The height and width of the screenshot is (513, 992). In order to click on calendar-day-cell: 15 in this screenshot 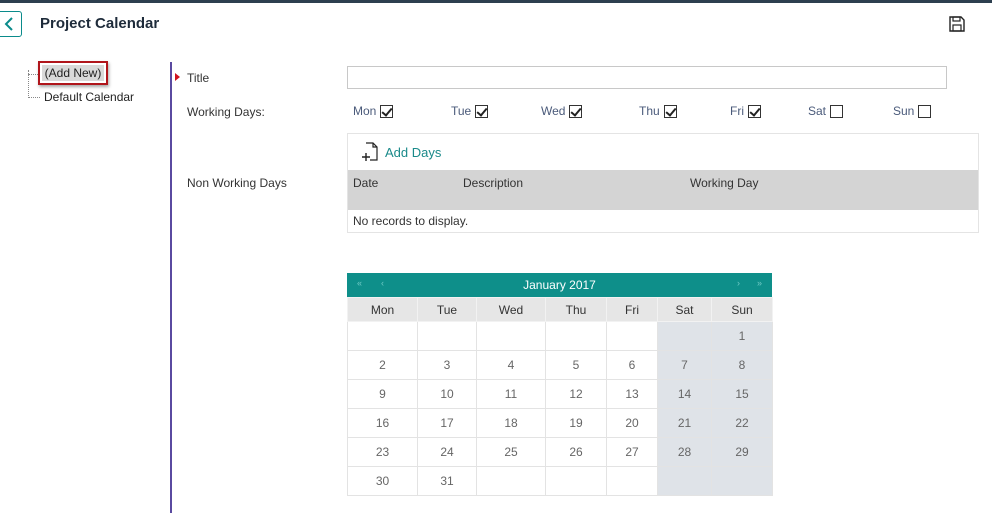, I will do `click(742, 394)`.